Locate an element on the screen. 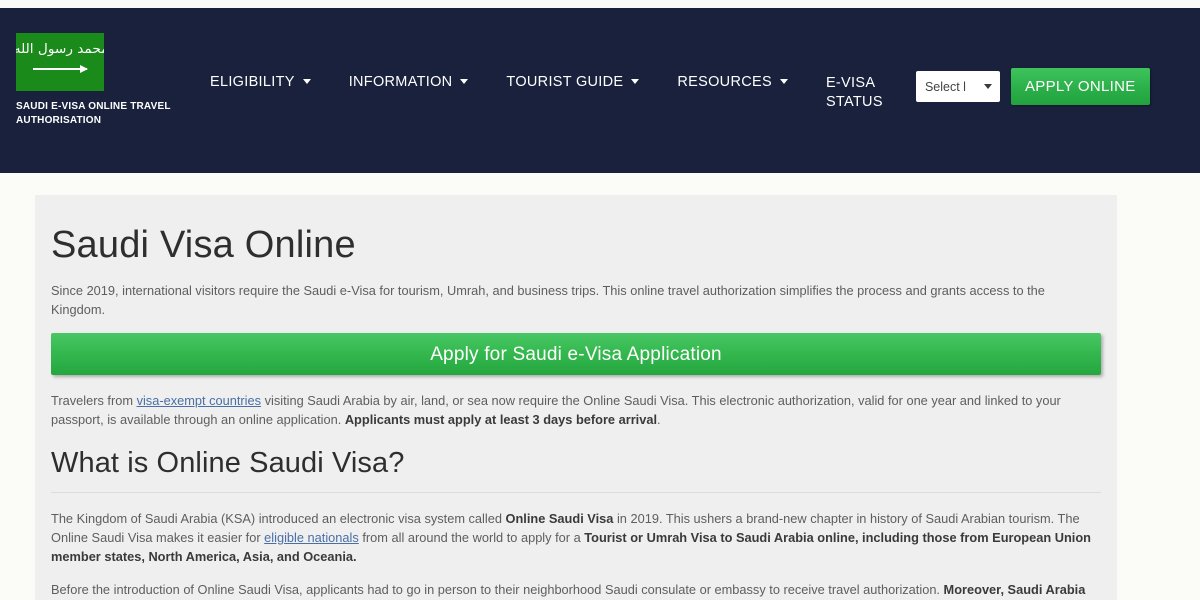 This screenshot has width=1200, height=600. brand-name: SAUDI E-VISA ONLINE TRAVEL AUTHORISATION is located at coordinates (93, 113).